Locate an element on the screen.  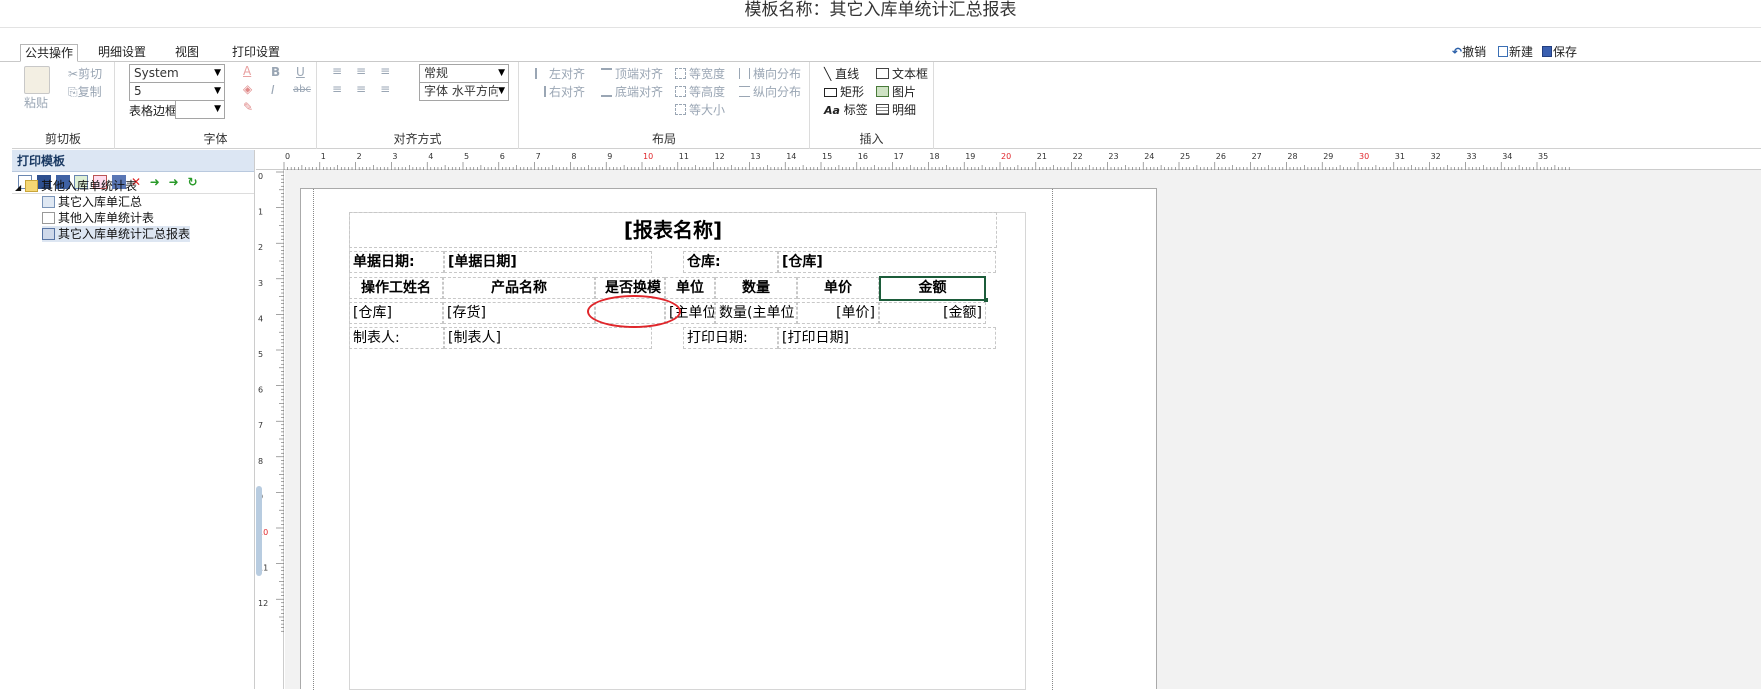
tab-detail-settings: 明细设置 is located at coordinates (122, 53).